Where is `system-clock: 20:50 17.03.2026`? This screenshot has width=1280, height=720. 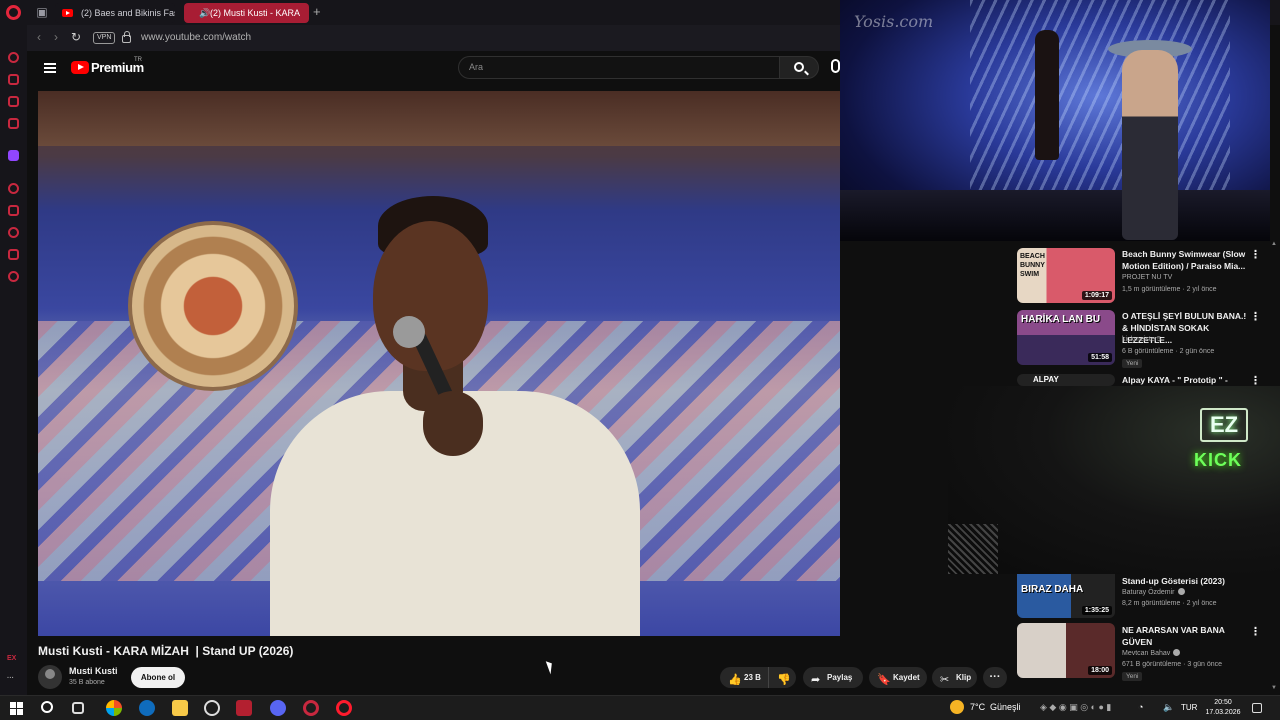 system-clock: 20:50 17.03.2026 is located at coordinates (1223, 708).